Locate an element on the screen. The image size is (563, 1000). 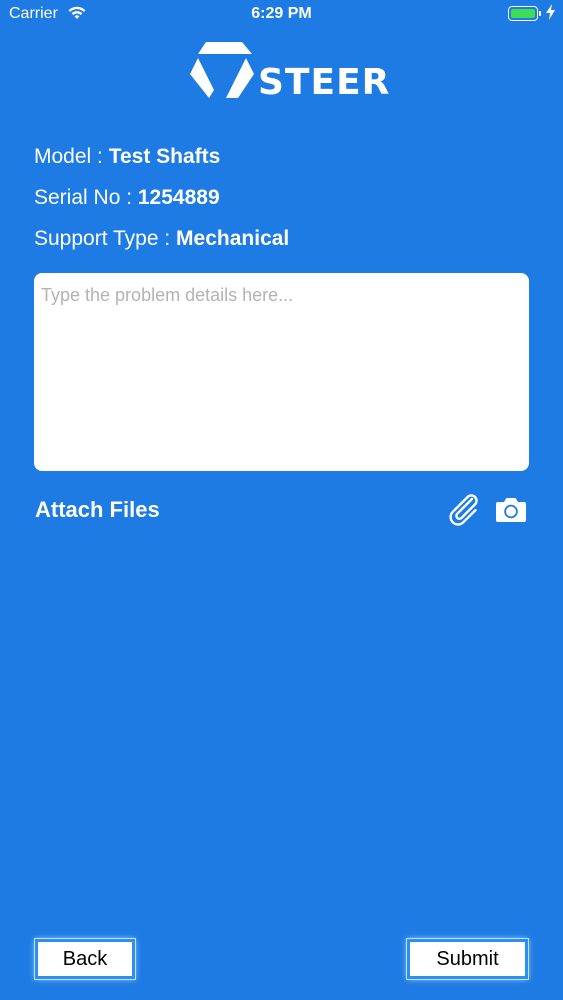
logo-text: STEER is located at coordinates (324, 82).